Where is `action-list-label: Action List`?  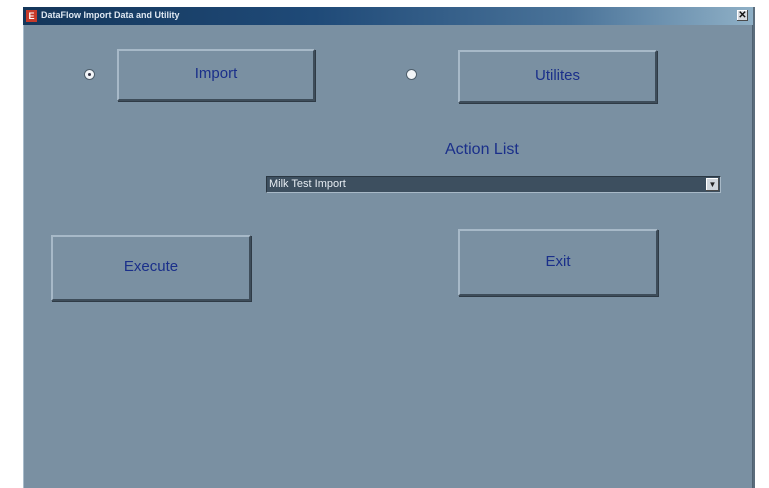 action-list-label: Action List is located at coordinates (482, 149).